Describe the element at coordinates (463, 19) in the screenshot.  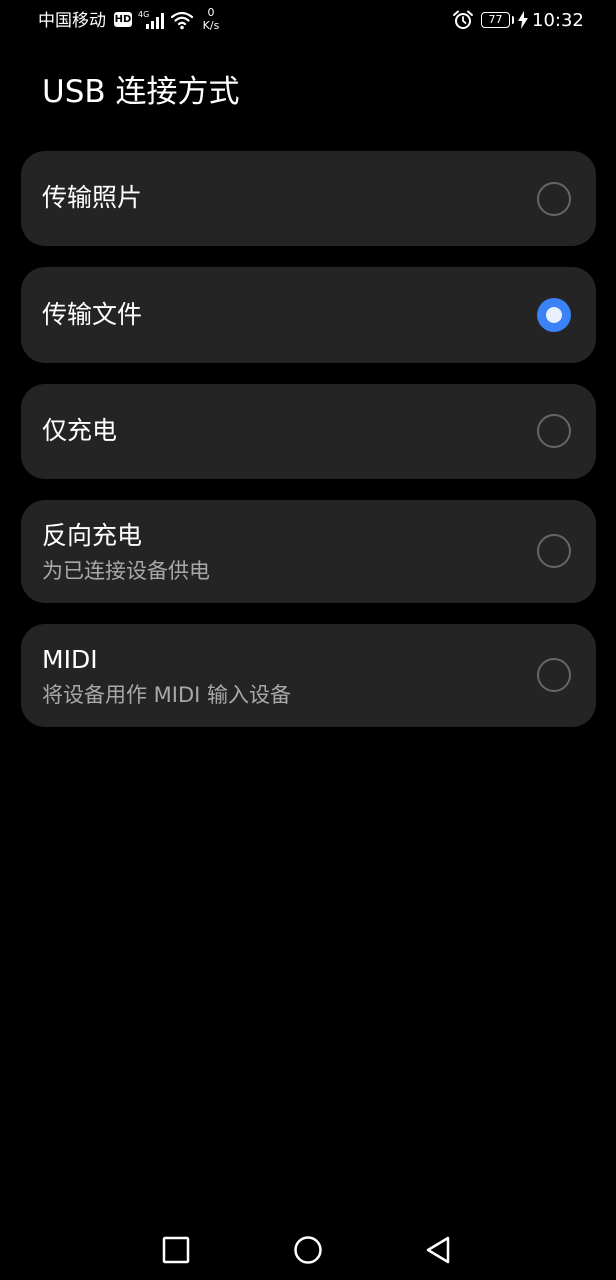
I see `alarm-icon` at that location.